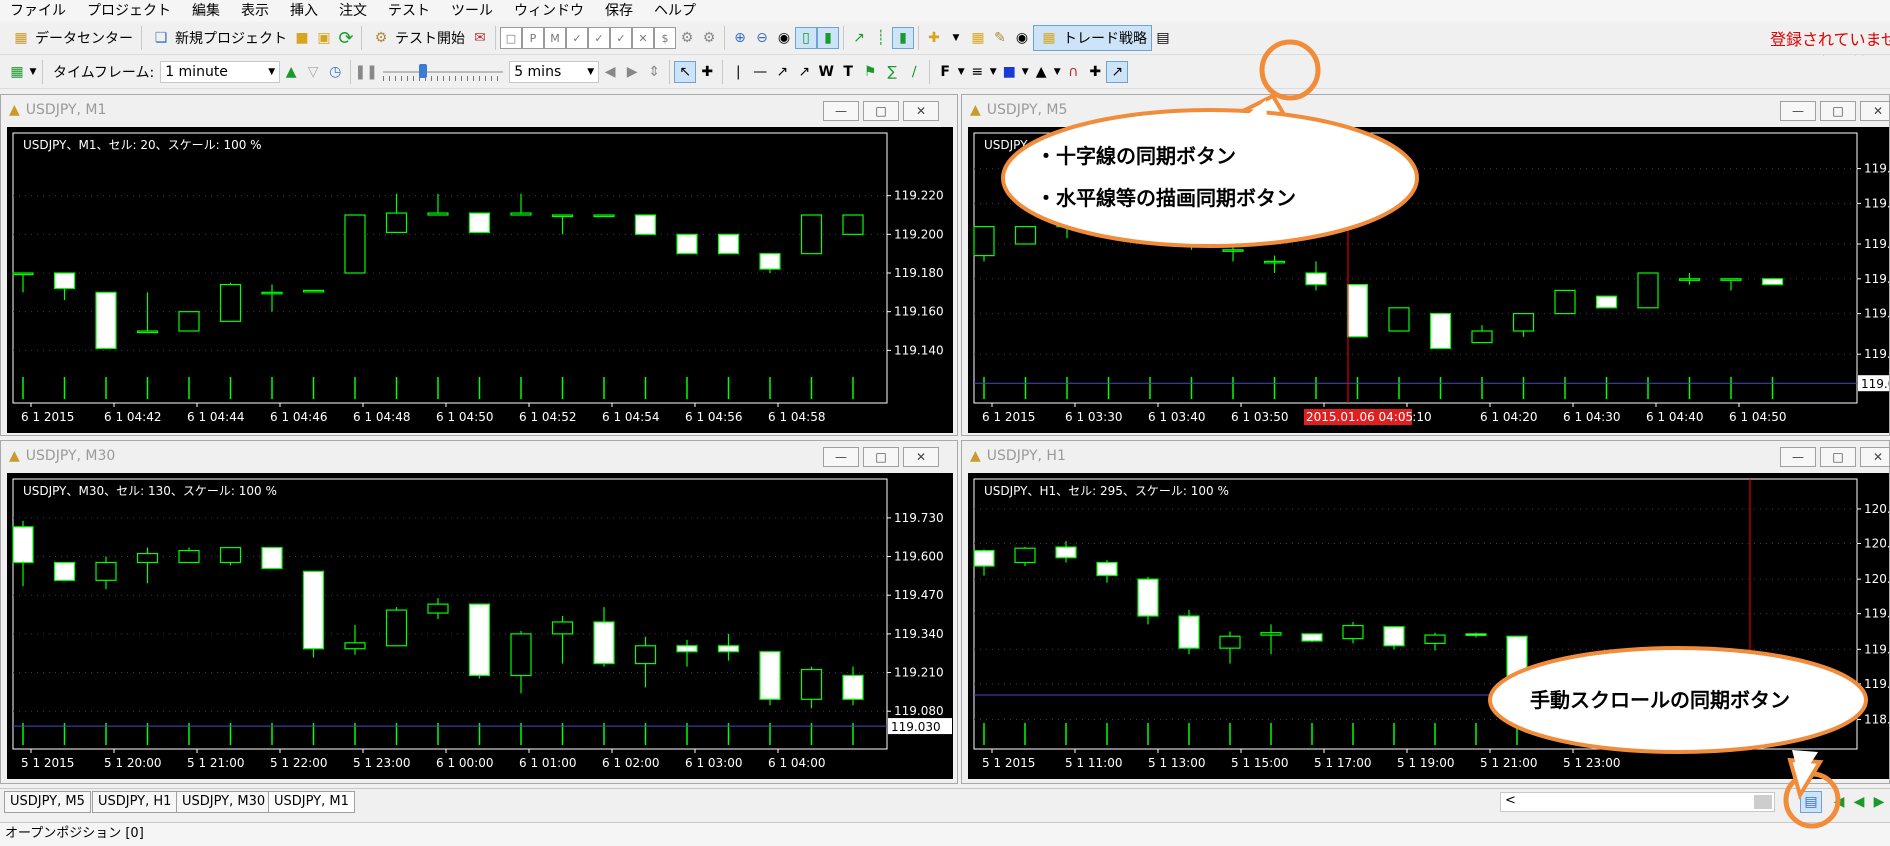 The height and width of the screenshot is (846, 1890). I want to click on color-icon: ■, so click(1009, 72).